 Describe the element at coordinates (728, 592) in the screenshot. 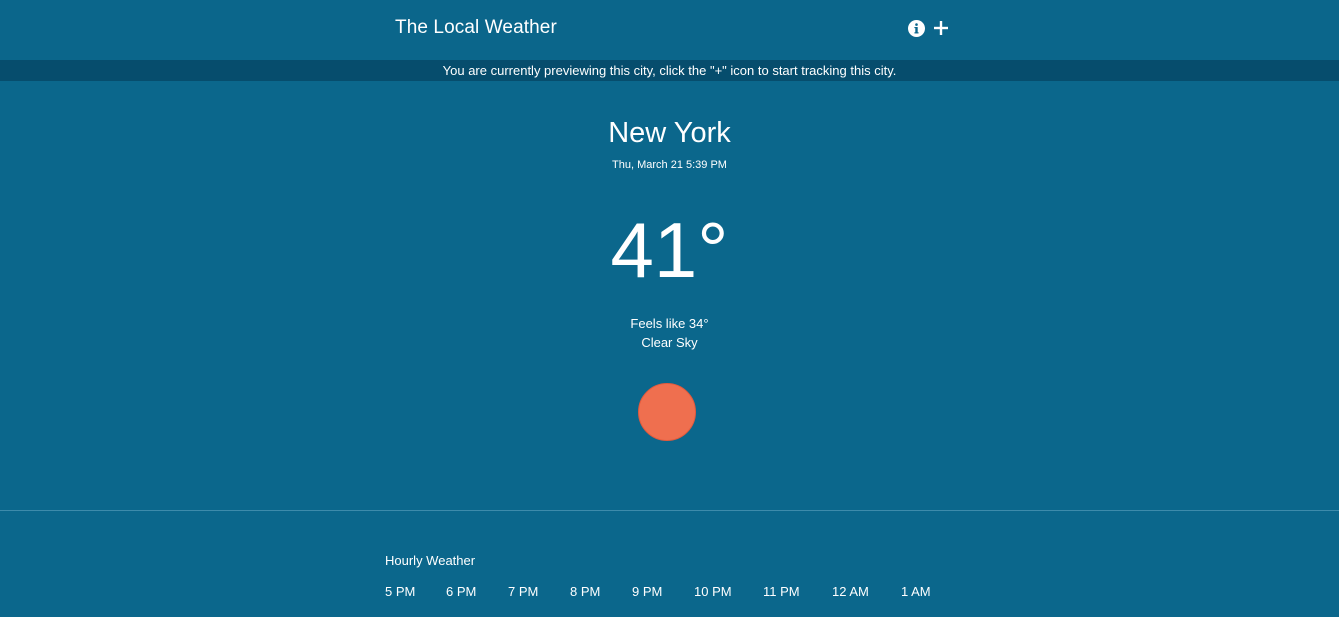

I see `hour-item: 10 PM` at that location.